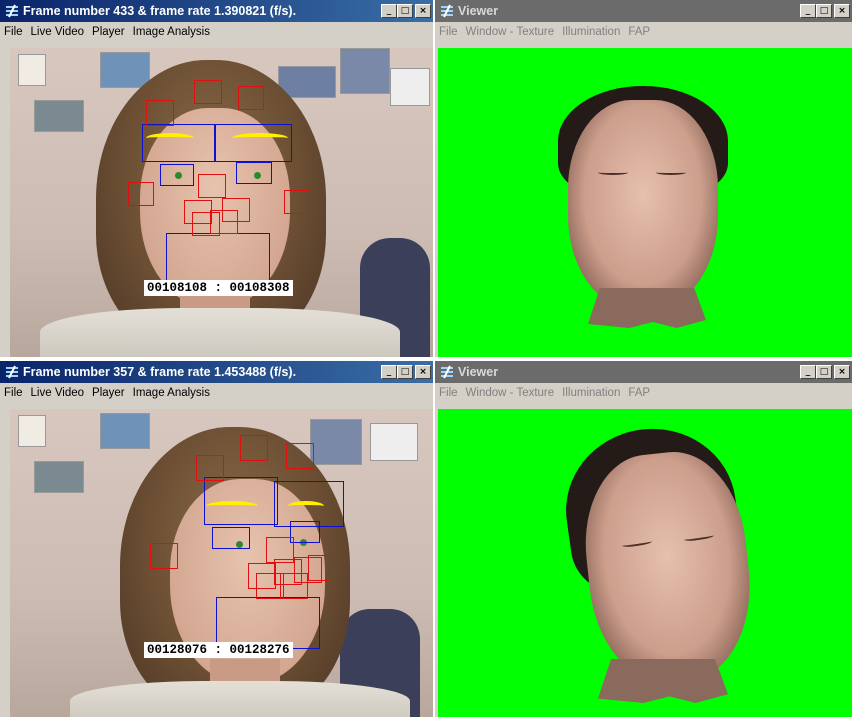 This screenshot has width=852, height=717. I want to click on eyebrow-box-right, so click(253, 143).